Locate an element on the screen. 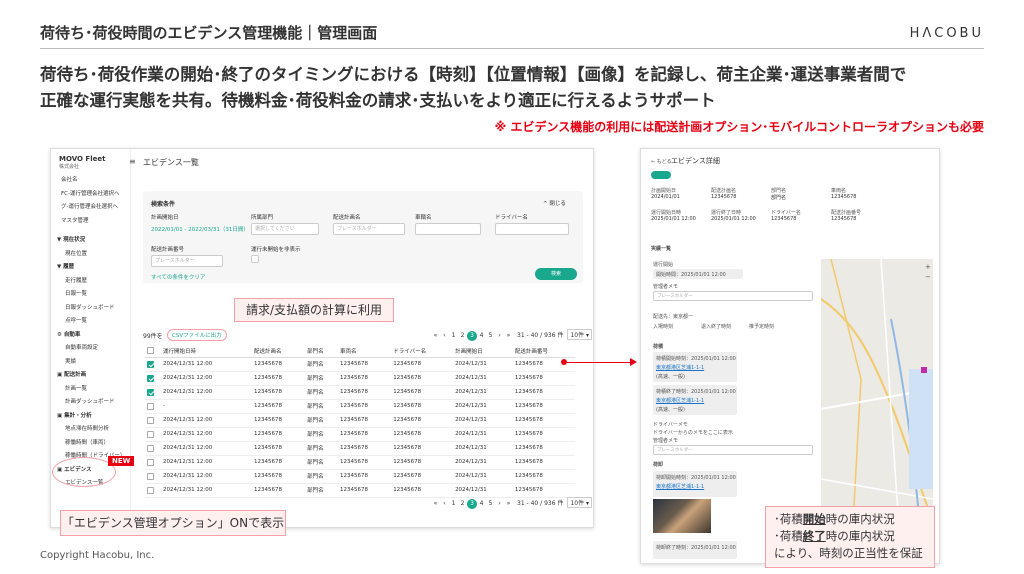  column-header: 計画開始日 is located at coordinates (483, 351).